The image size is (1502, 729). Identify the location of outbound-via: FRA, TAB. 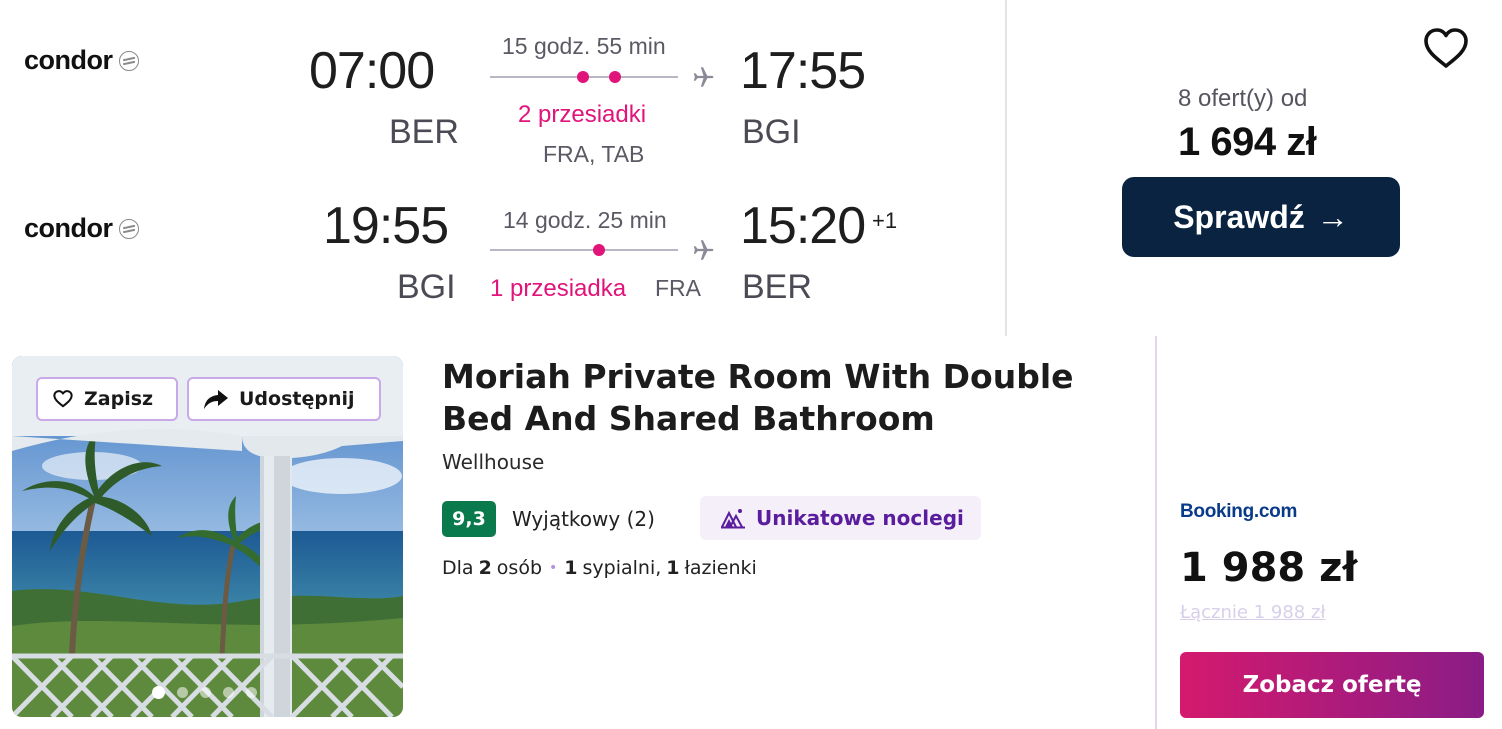
(594, 154).